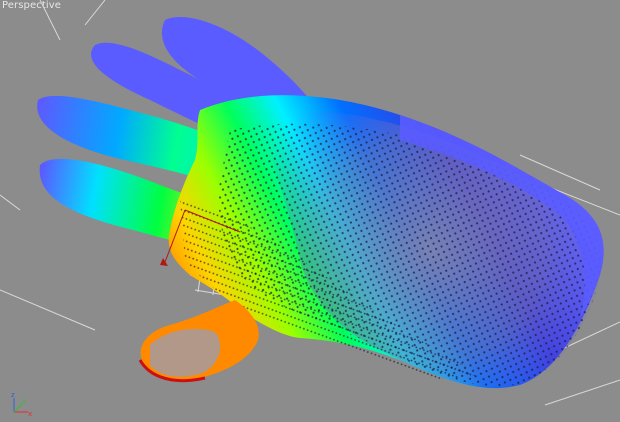 The image size is (620, 422). I want to click on svg-text: z, so click(13, 395).